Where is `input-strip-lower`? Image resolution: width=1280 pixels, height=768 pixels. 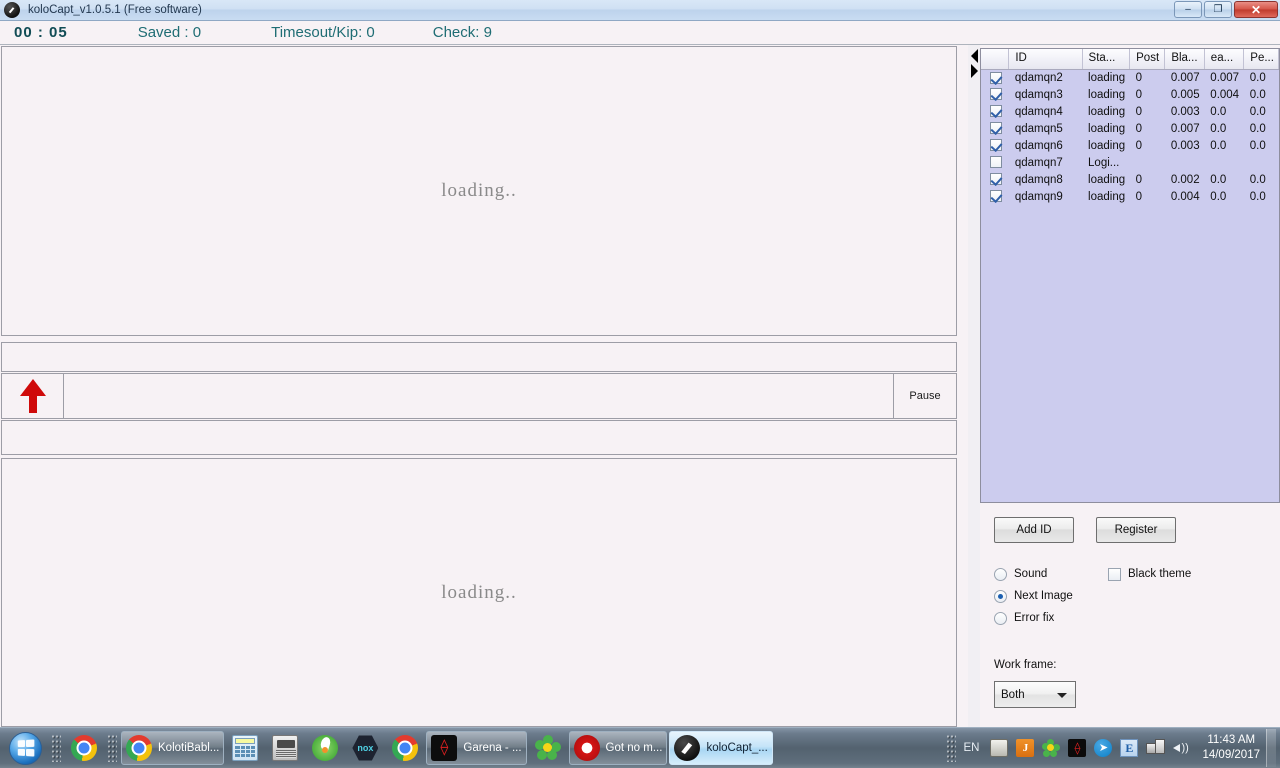
input-strip-lower is located at coordinates (479, 437).